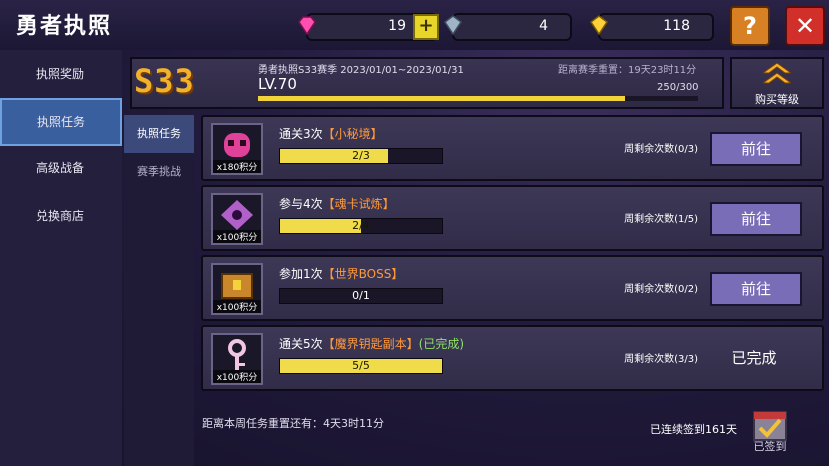 The width and height of the screenshot is (829, 466). I want to click on sidebar-item-exchange-shop: 兑换商店, so click(60, 216).